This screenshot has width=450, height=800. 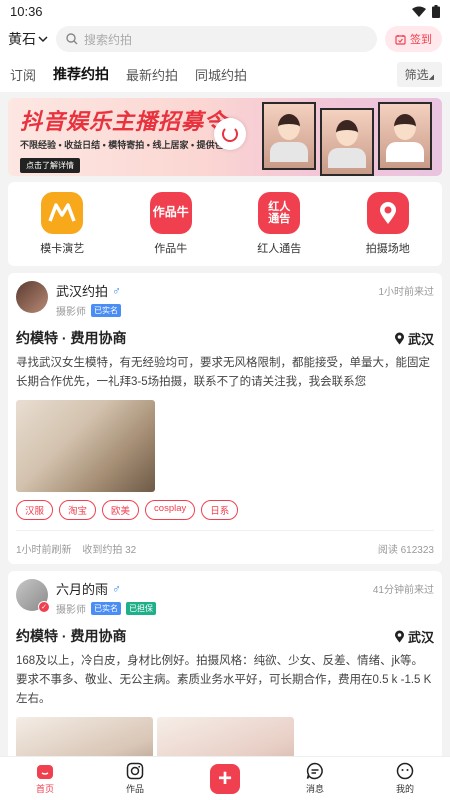 What do you see at coordinates (121, 510) in the screenshot?
I see `tag: 欧美` at bounding box center [121, 510].